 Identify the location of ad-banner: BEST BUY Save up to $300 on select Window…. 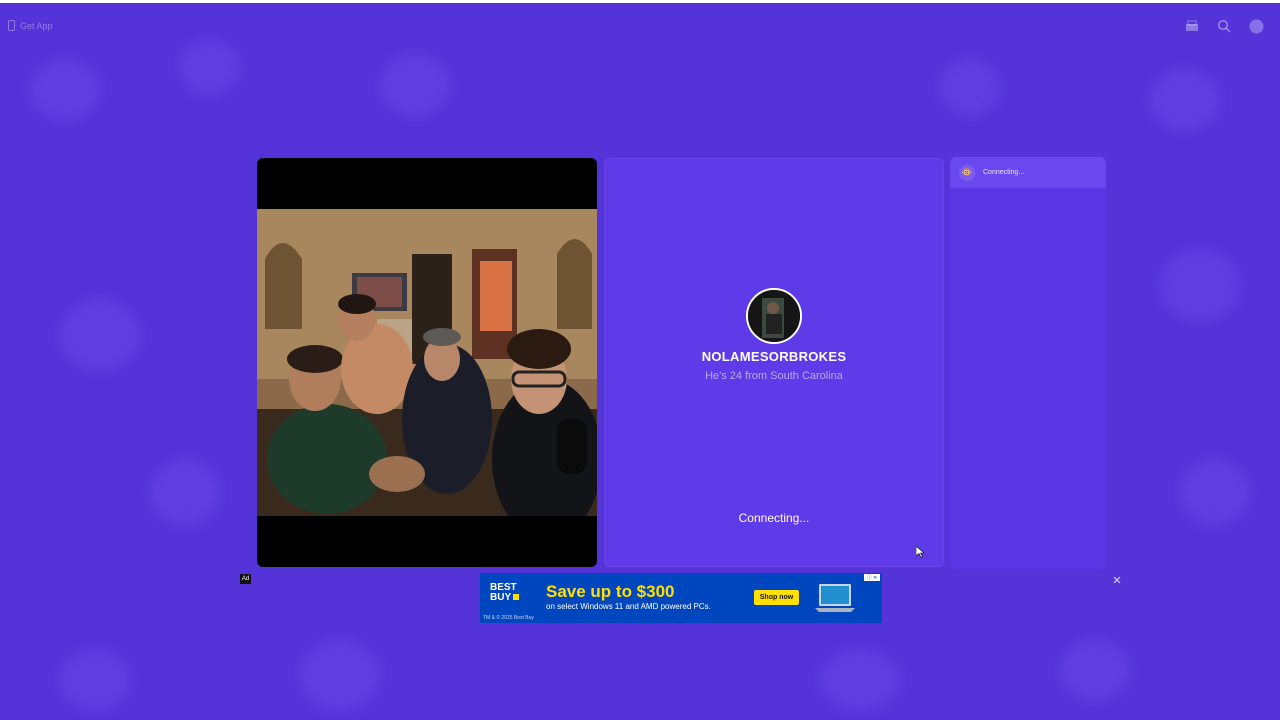
(681, 598).